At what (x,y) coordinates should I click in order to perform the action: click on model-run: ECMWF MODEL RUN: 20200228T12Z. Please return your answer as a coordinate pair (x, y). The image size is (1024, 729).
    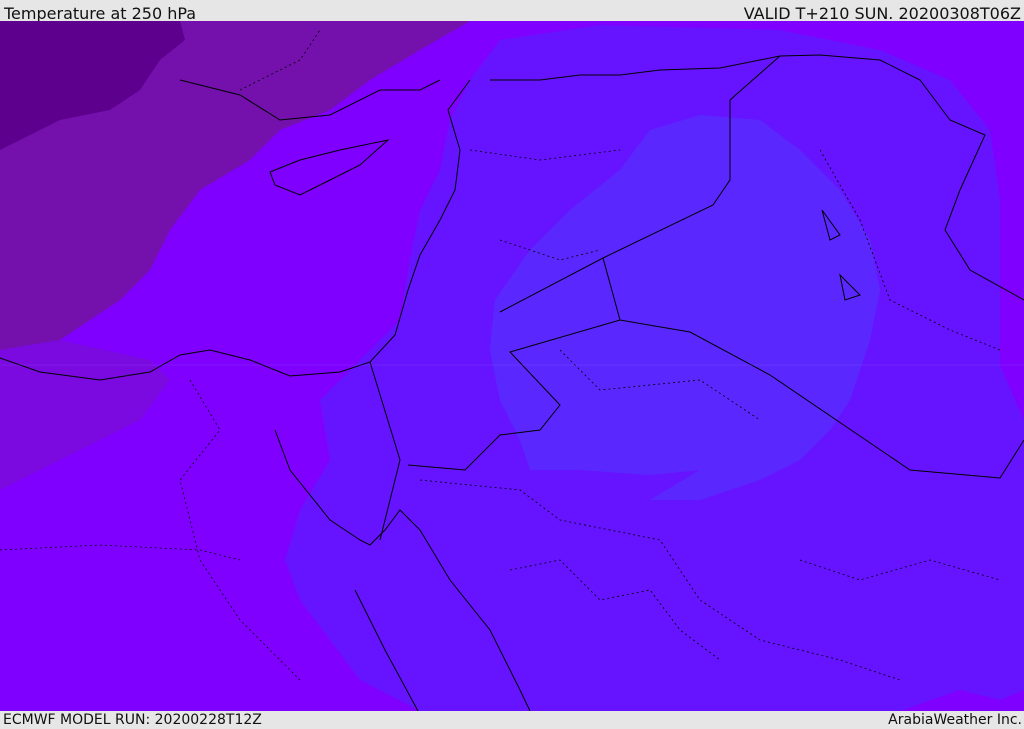
    Looking at the image, I should click on (132, 720).